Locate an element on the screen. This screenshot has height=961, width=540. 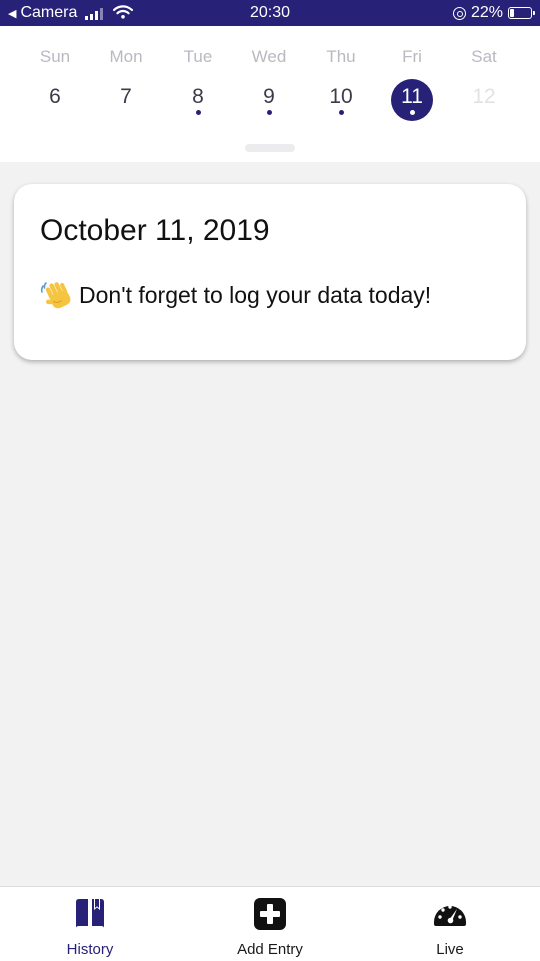
tab-live: Live is located at coordinates (450, 924).